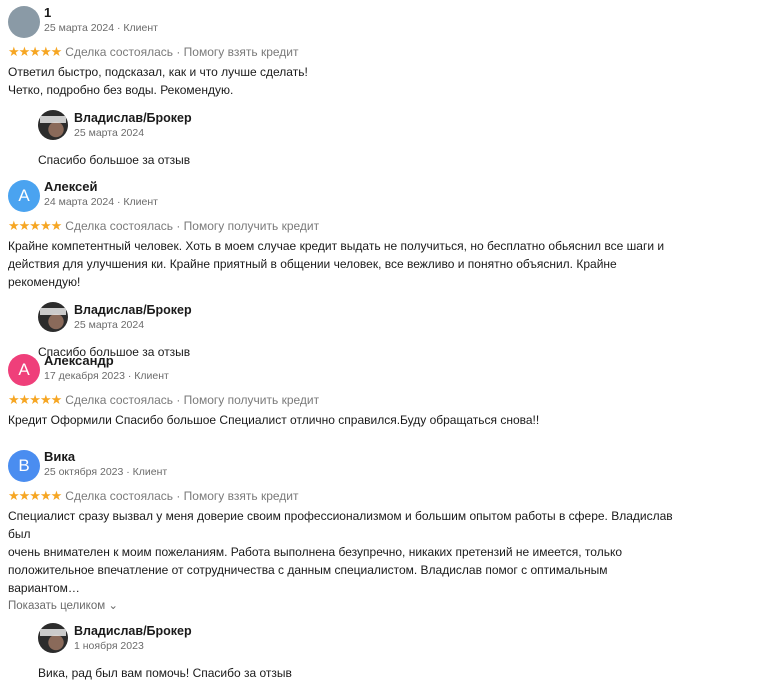  What do you see at coordinates (106, 472) in the screenshot?
I see `review-meta: 25 октября 2023 · Клиент` at bounding box center [106, 472].